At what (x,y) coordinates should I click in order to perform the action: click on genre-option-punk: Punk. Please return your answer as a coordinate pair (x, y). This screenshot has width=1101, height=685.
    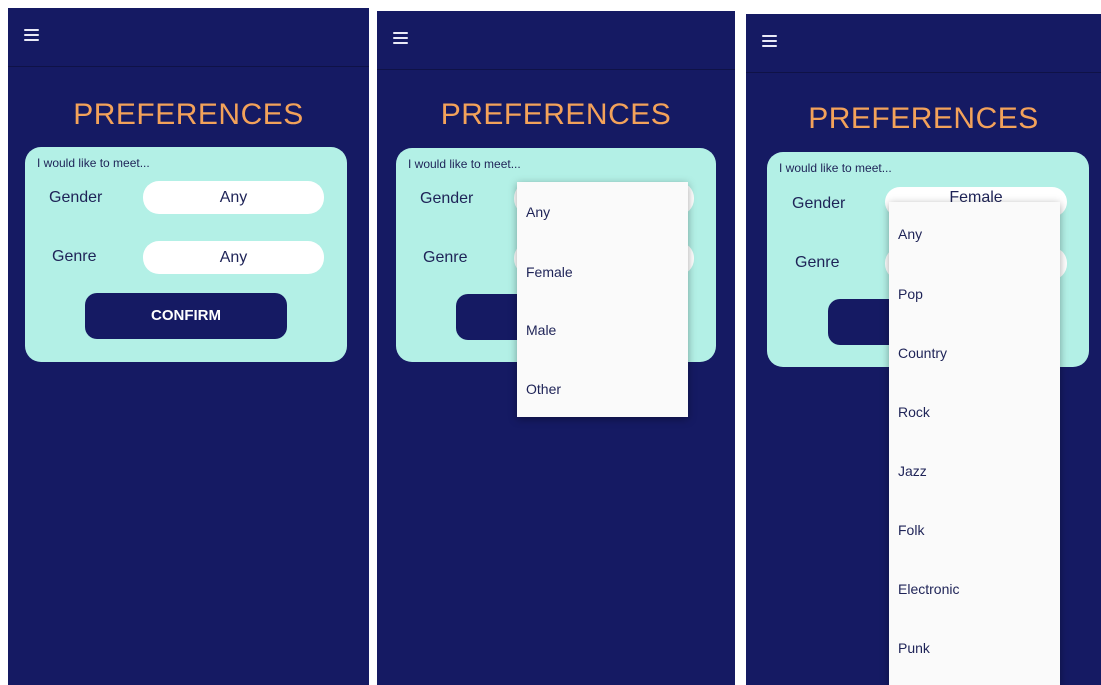
    Looking at the image, I should click on (914, 648).